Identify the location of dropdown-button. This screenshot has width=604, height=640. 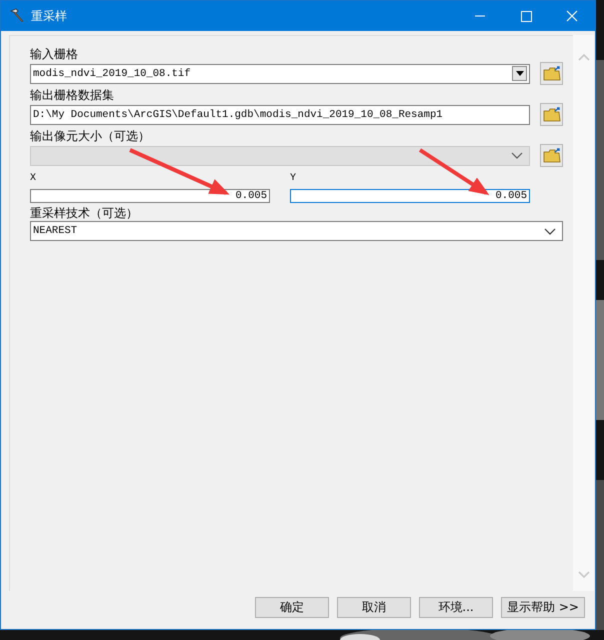
(519, 73).